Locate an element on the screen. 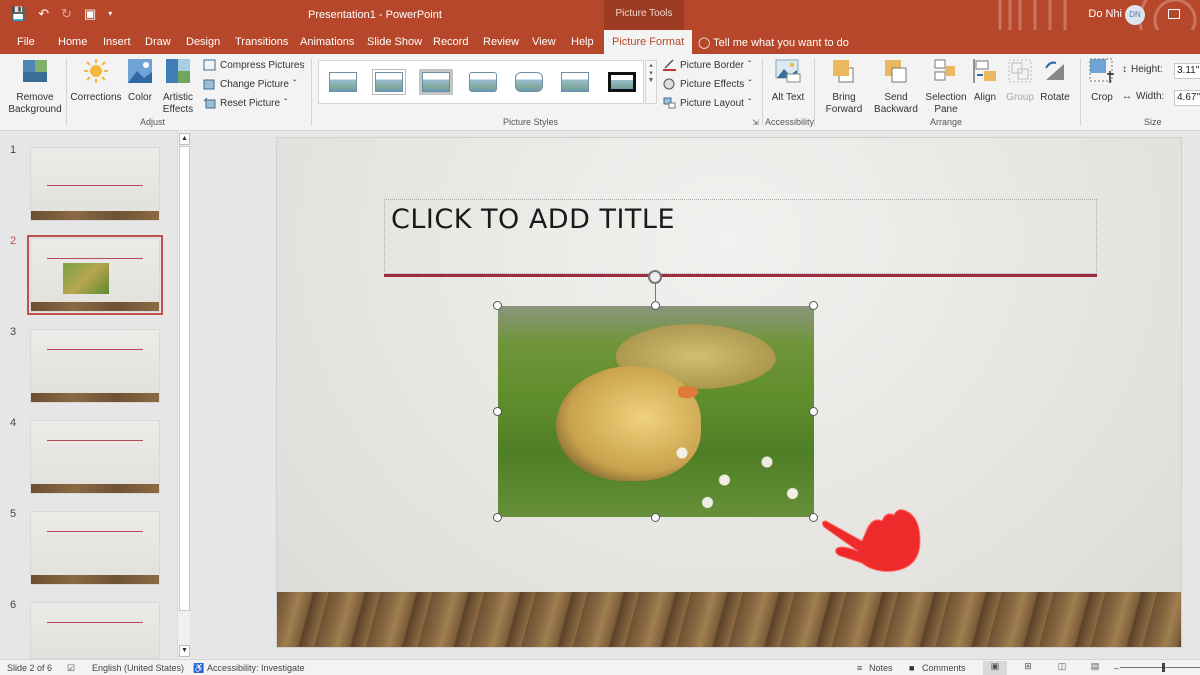  picture-effects-button: Picture Effects ˇ is located at coordinates (707, 84).